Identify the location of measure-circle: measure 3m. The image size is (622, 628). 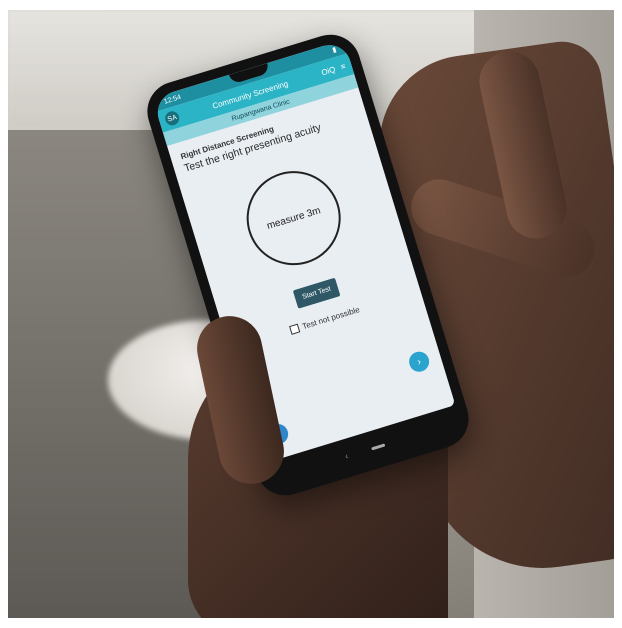
(293, 218).